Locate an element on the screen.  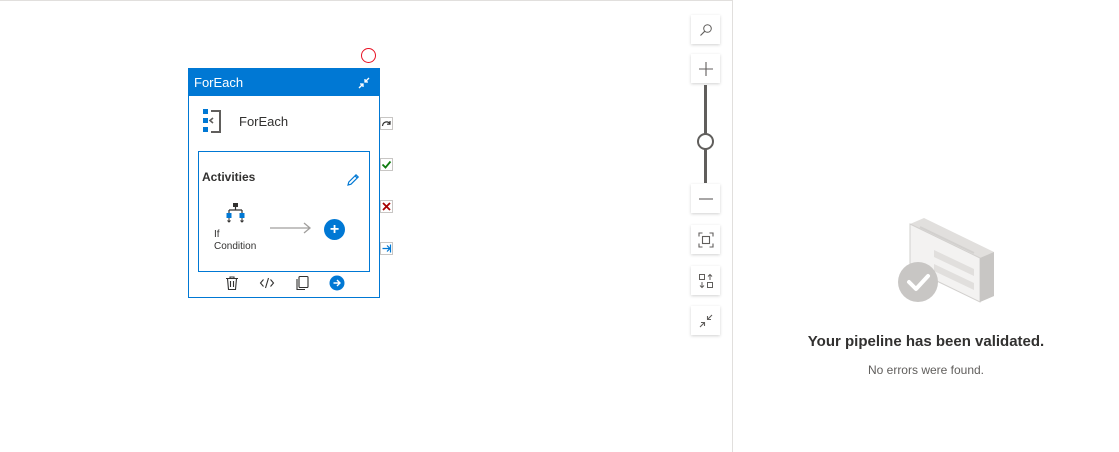
search-button is located at coordinates (705, 29).